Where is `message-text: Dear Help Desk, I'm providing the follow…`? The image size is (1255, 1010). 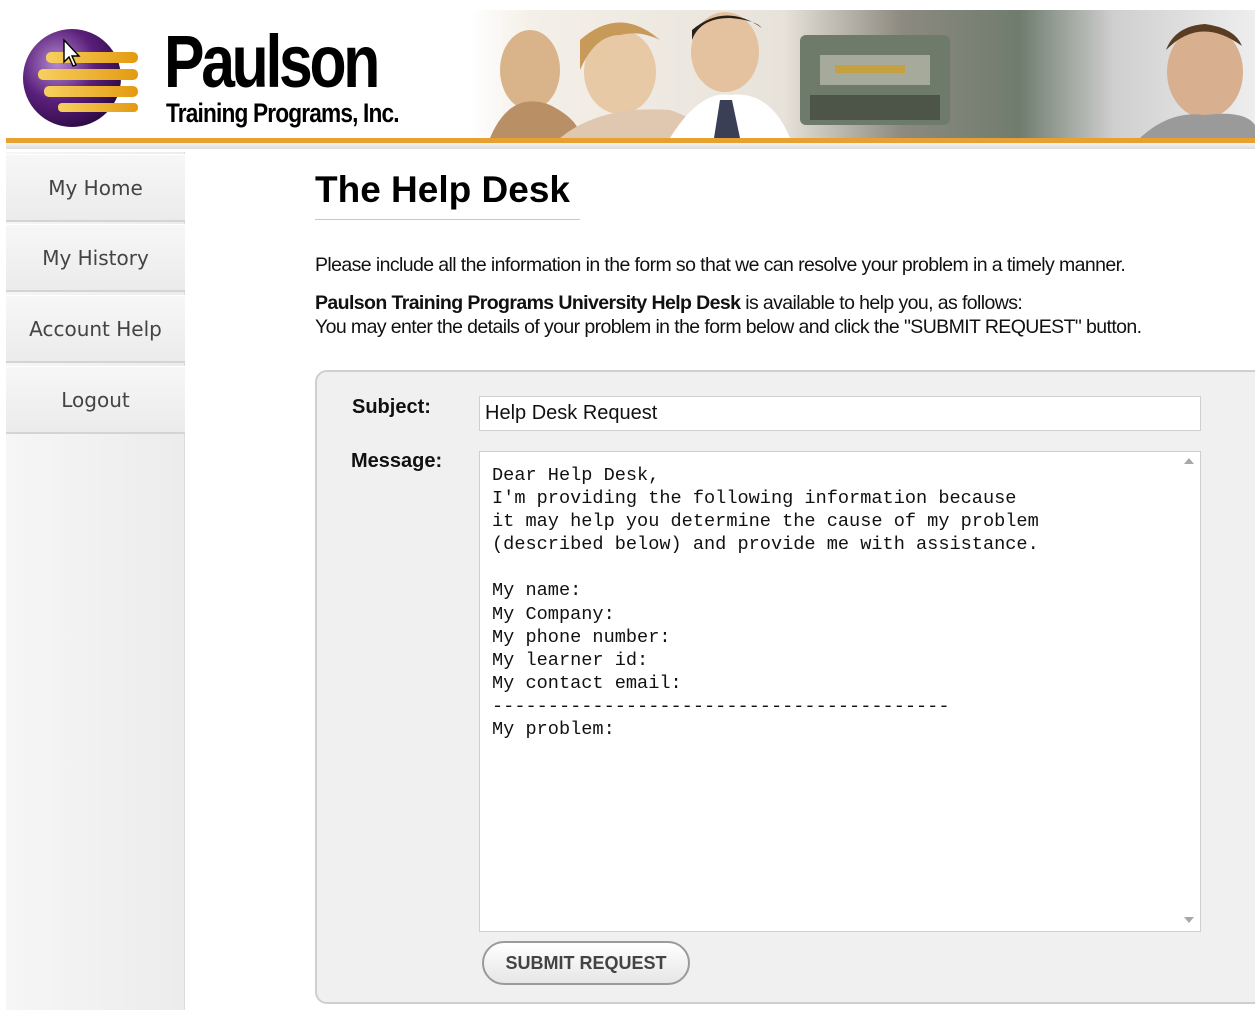 message-text: Dear Help Desk, I'm providing the follow… is located at coordinates (832, 602).